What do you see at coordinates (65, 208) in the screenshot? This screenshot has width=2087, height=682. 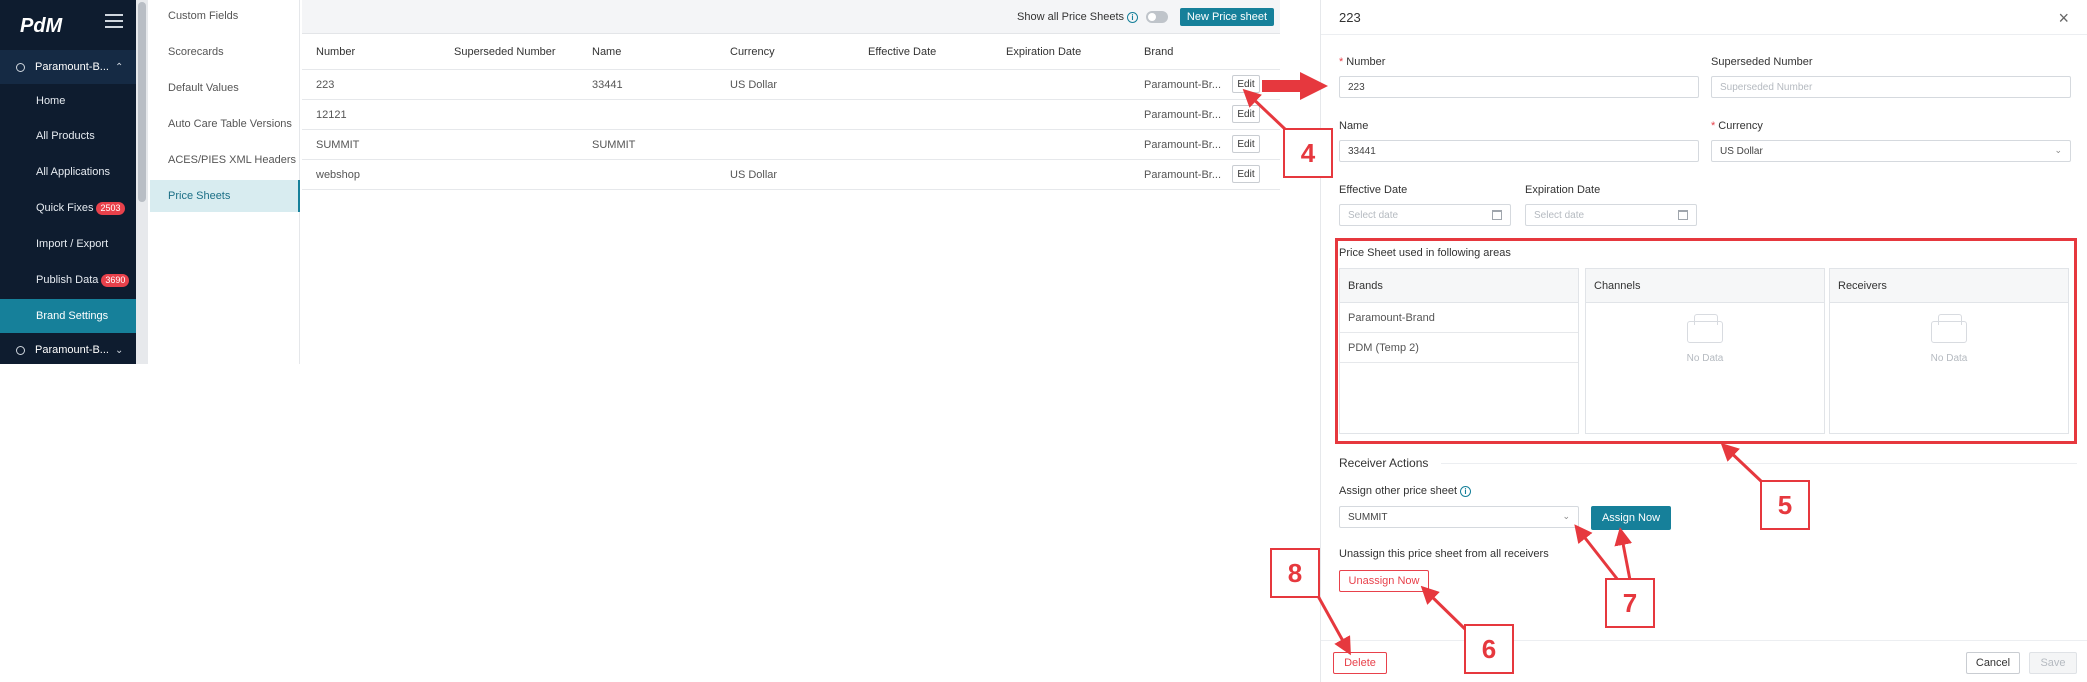 I see `nav-label: Quick Fixes` at bounding box center [65, 208].